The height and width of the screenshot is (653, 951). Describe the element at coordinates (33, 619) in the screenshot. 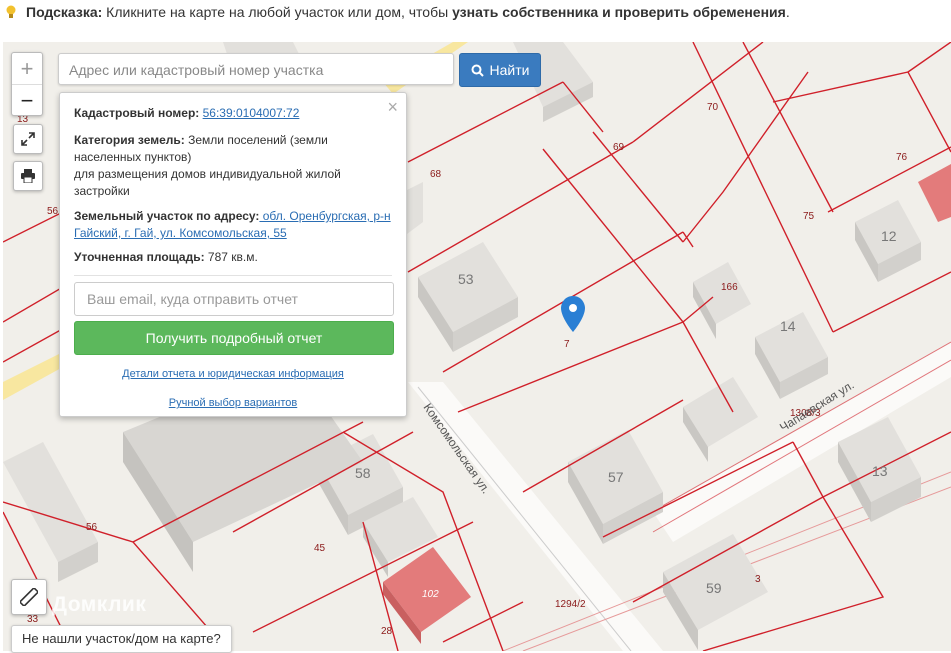

I see `parcel-label: 33` at that location.